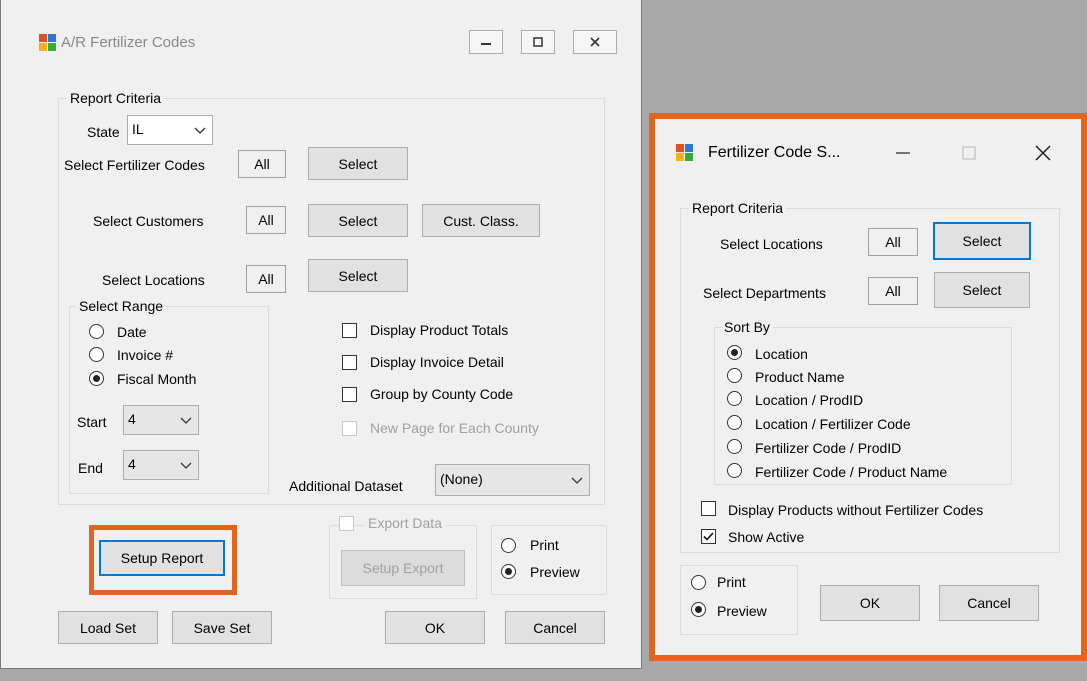 The width and height of the screenshot is (1087, 681). Describe the element at coordinates (153, 280) in the screenshot. I see `select-locations-label: Select Locations` at that location.